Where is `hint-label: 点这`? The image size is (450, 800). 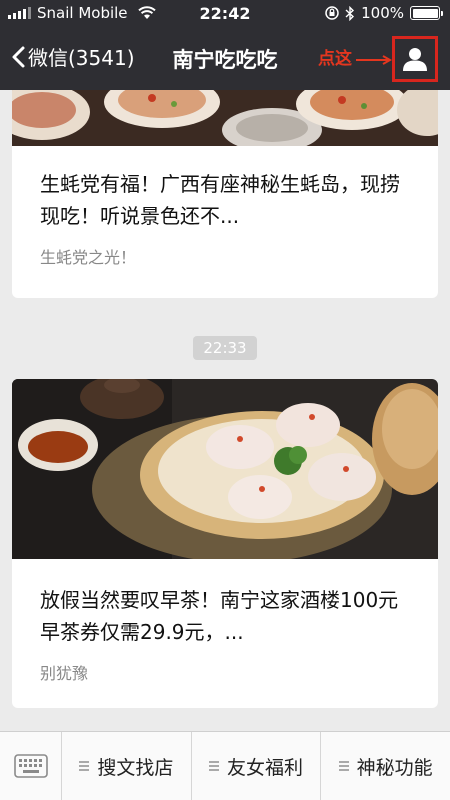 hint-label: 点这 is located at coordinates (335, 59).